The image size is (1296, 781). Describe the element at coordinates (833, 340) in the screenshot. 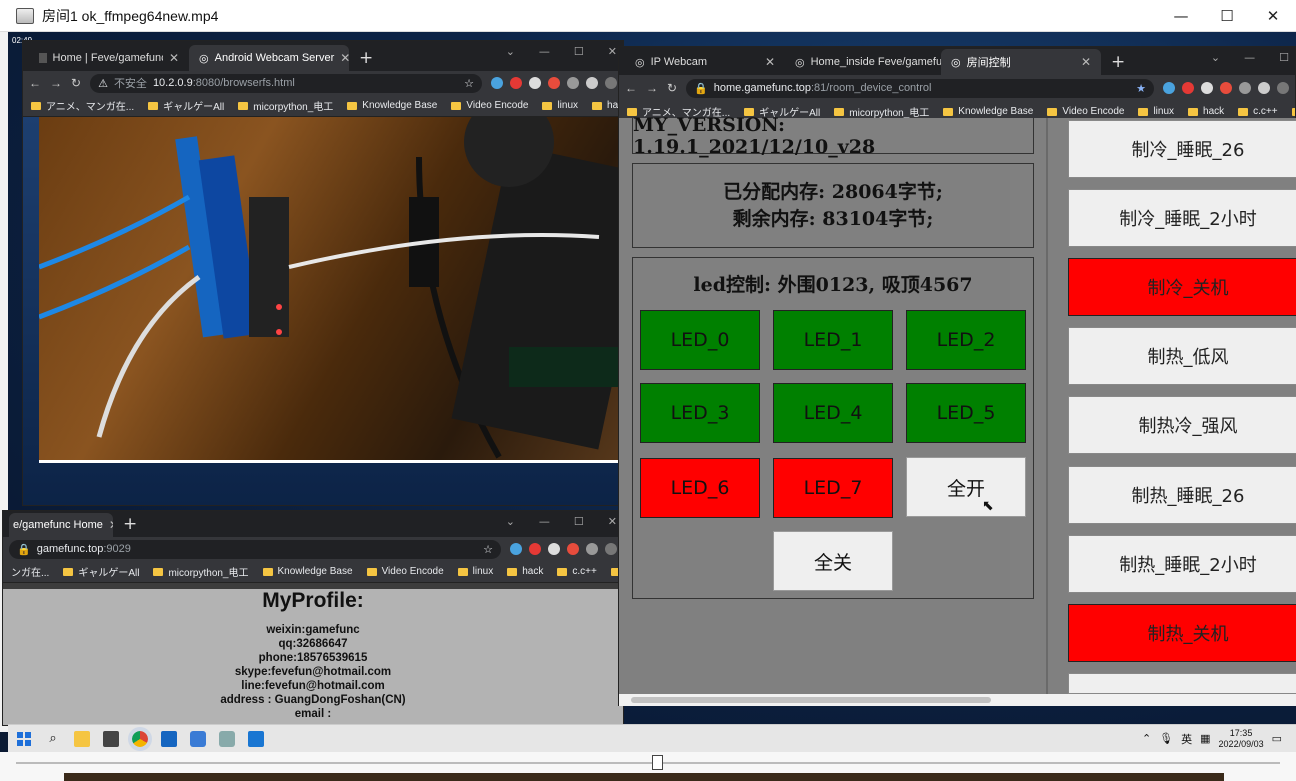

I see `led-1-button: LED_1` at that location.